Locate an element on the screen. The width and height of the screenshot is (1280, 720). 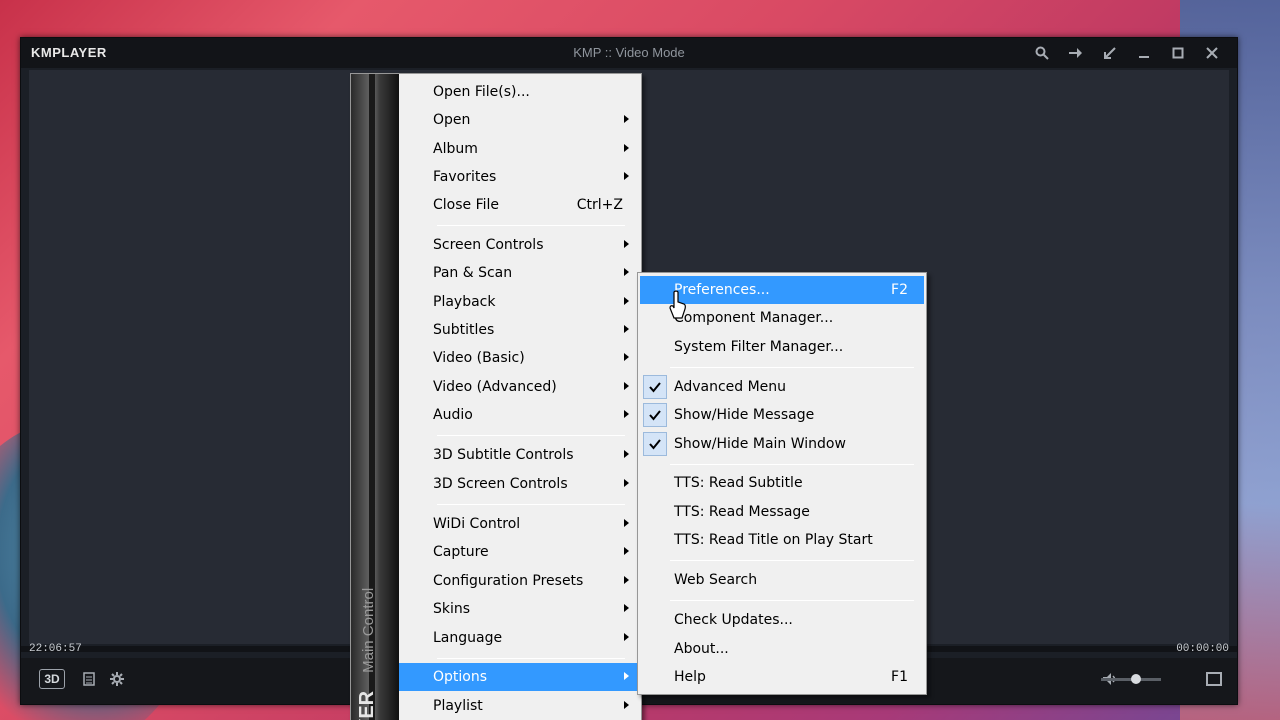
menu-item-label: Pan & Scan is located at coordinates (473, 273).